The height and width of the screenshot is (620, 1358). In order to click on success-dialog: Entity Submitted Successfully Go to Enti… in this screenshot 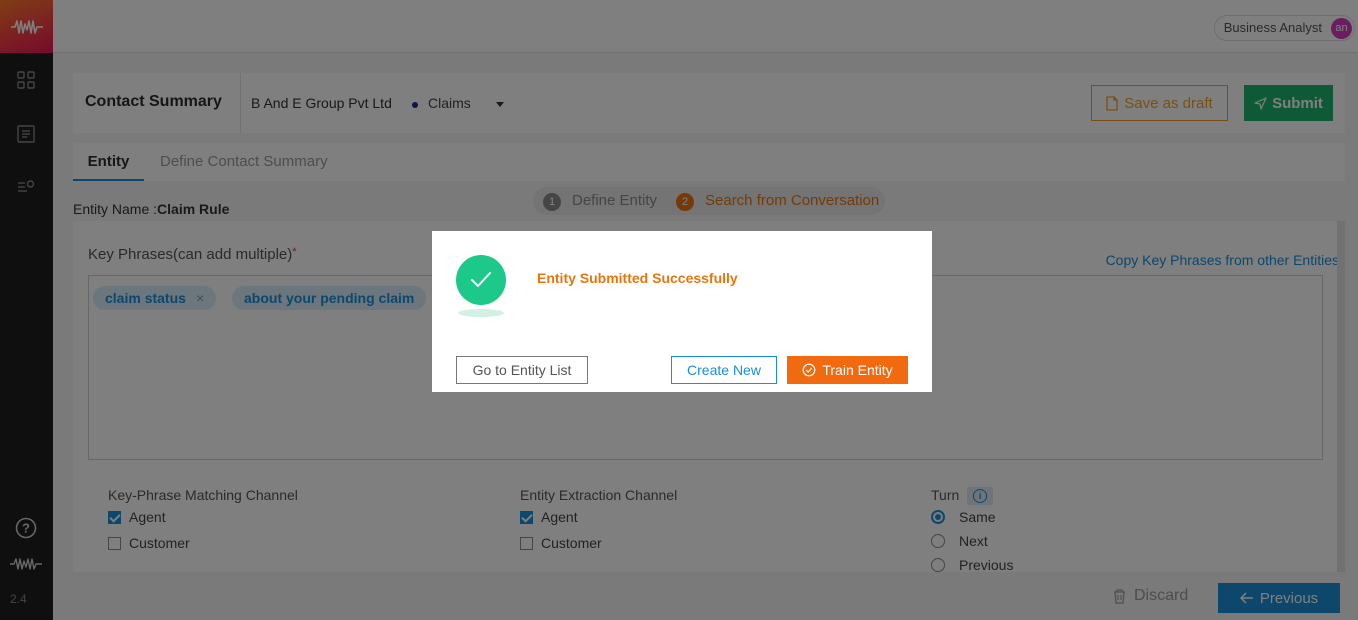, I will do `click(682, 311)`.